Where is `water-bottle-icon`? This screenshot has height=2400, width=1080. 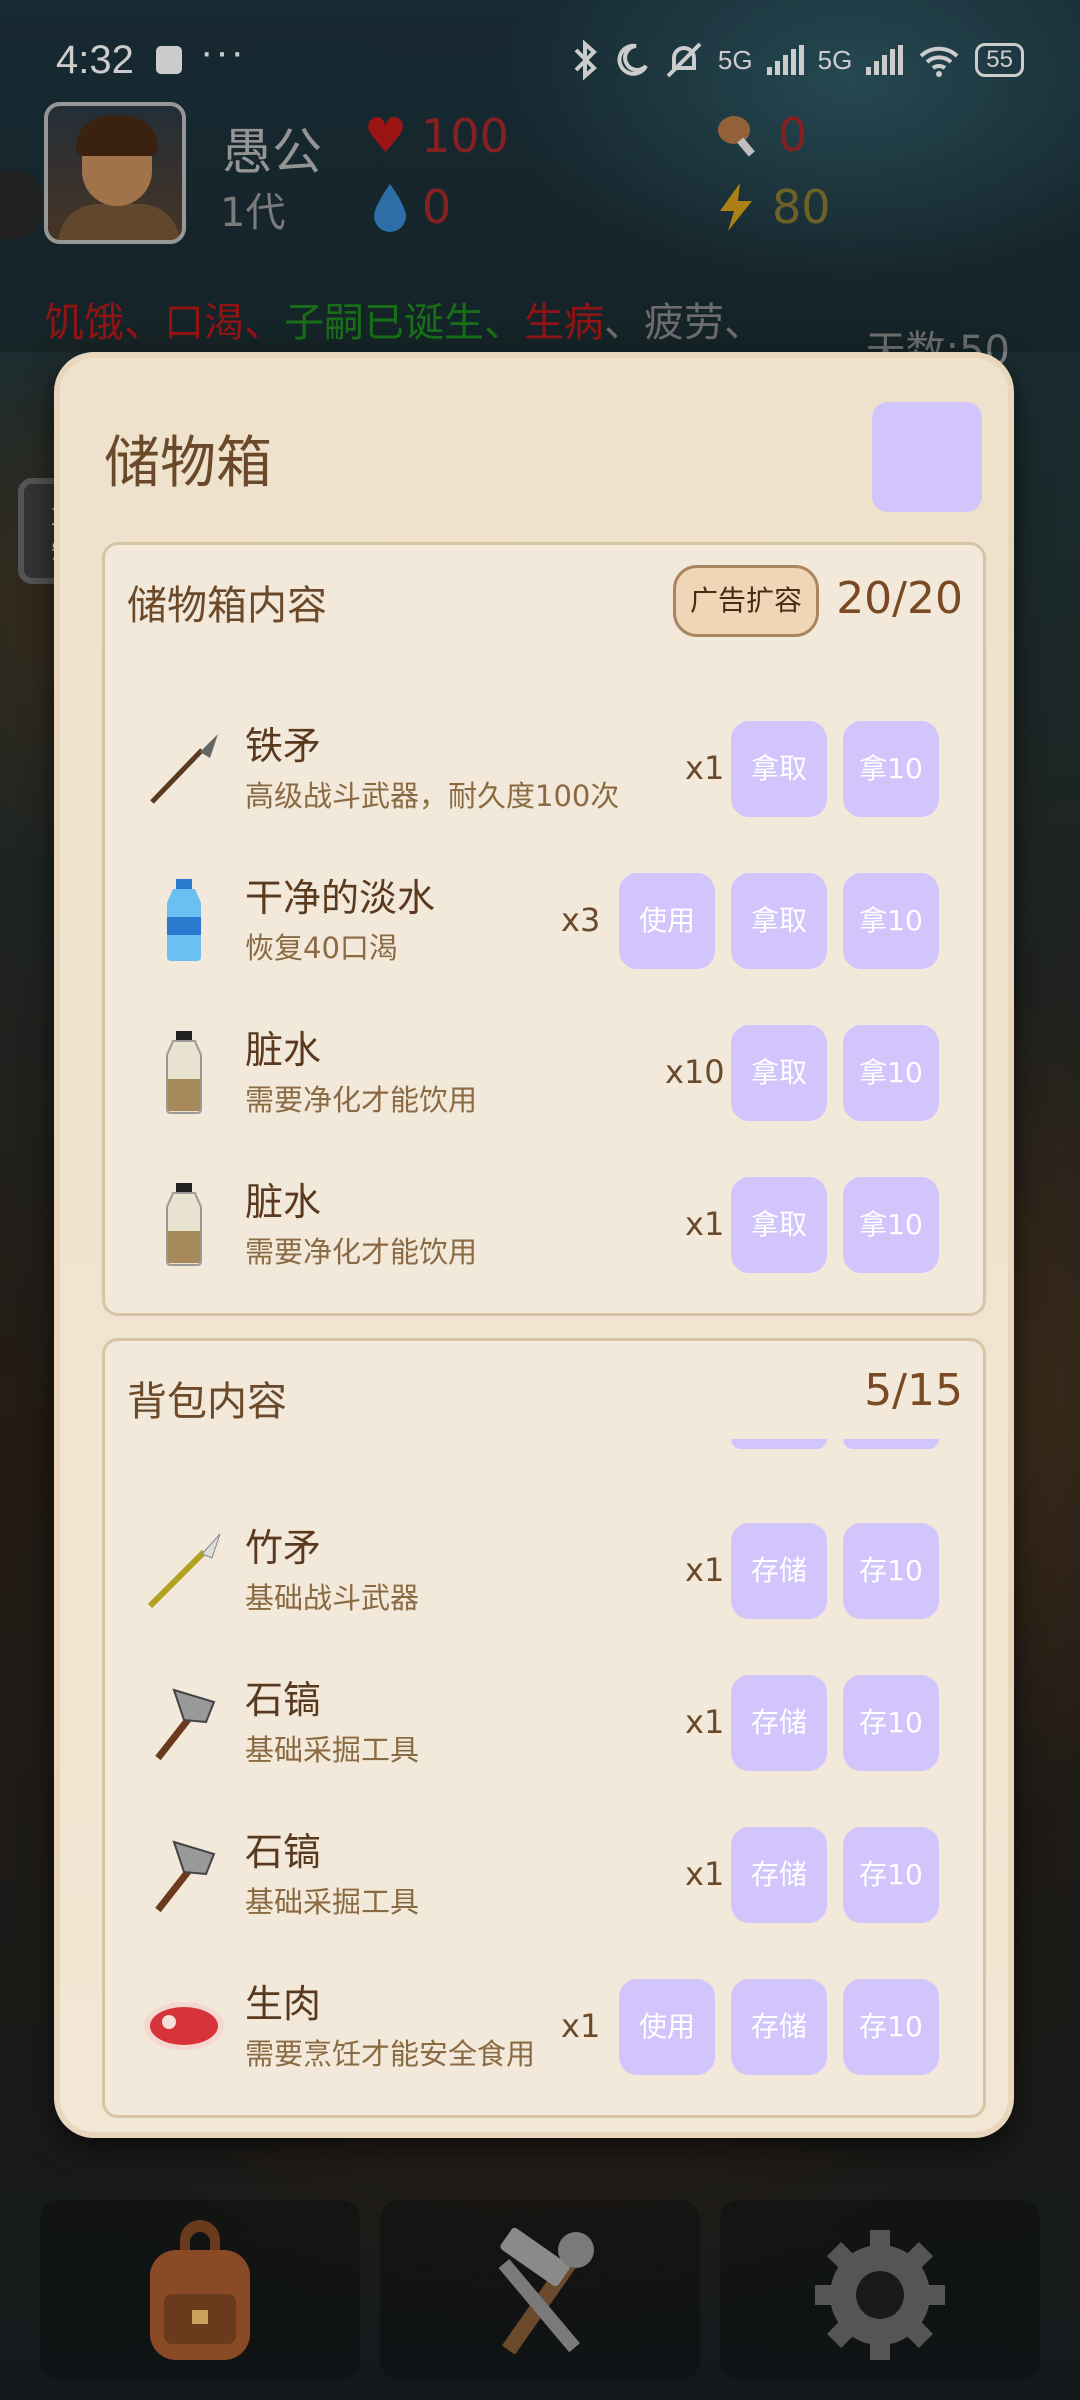
water-bottle-icon is located at coordinates (184, 920).